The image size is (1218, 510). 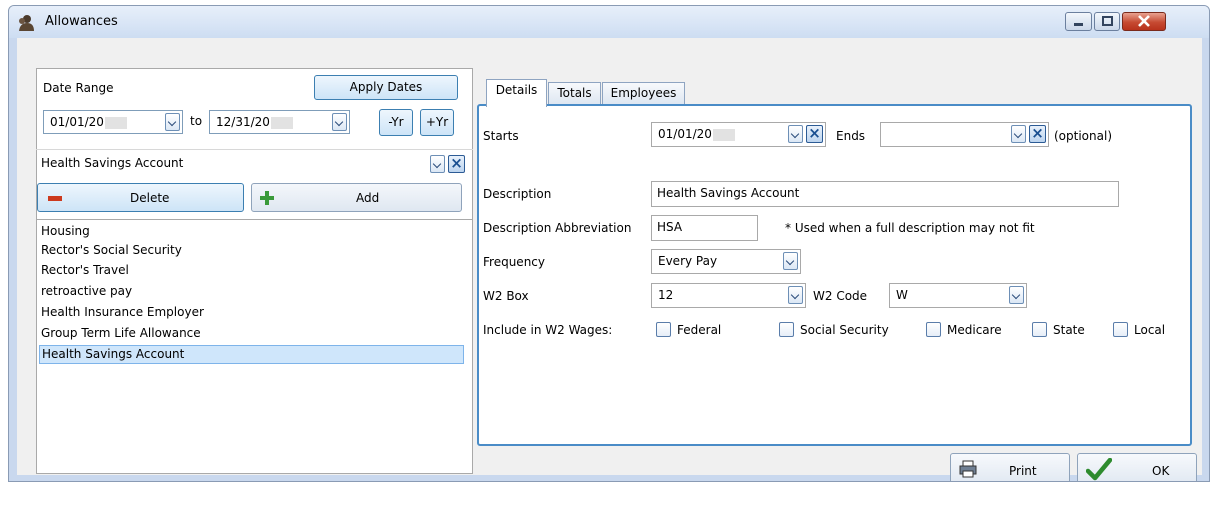 I want to click on list-item: Rector's Social Security, so click(x=110, y=250).